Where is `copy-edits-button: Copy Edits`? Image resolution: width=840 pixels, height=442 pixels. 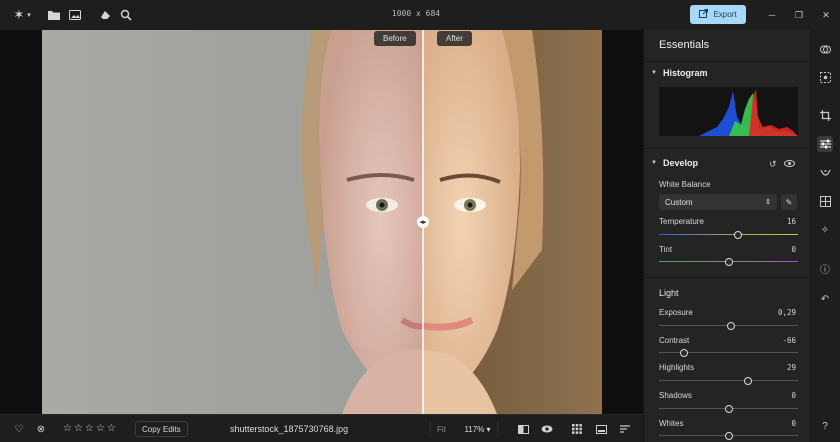
copy-edits-button: Copy Edits is located at coordinates (161, 429).